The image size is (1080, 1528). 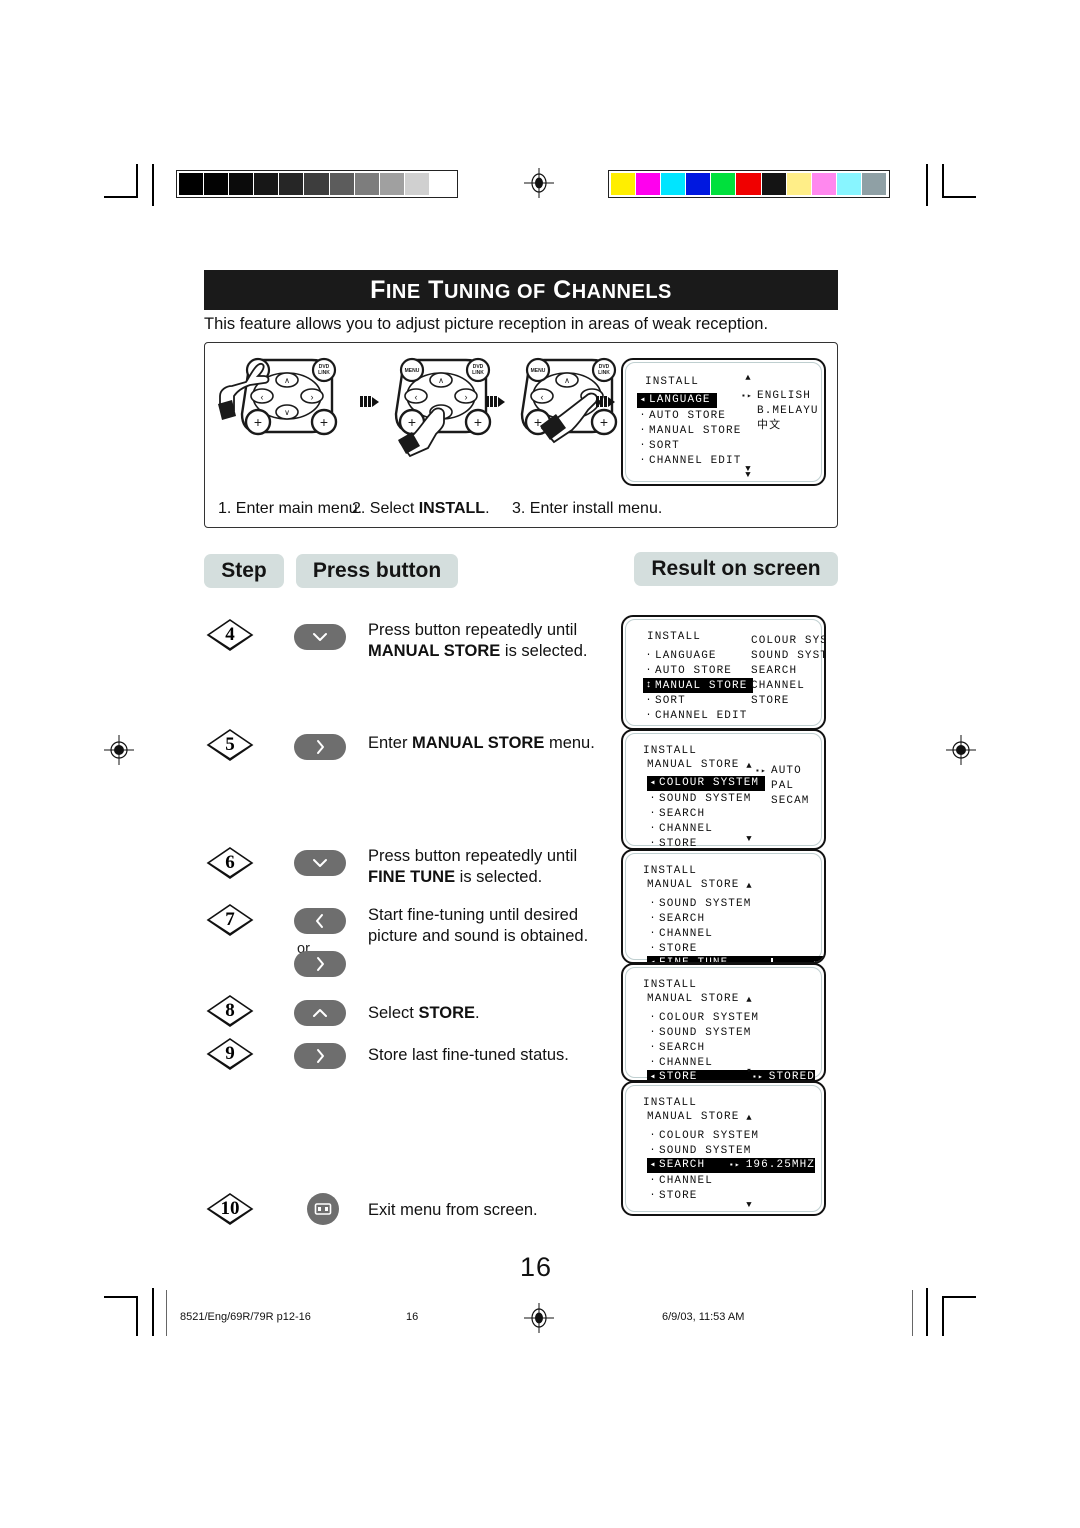 I want to click on button-chevron-right-step9, so click(x=320, y=1056).